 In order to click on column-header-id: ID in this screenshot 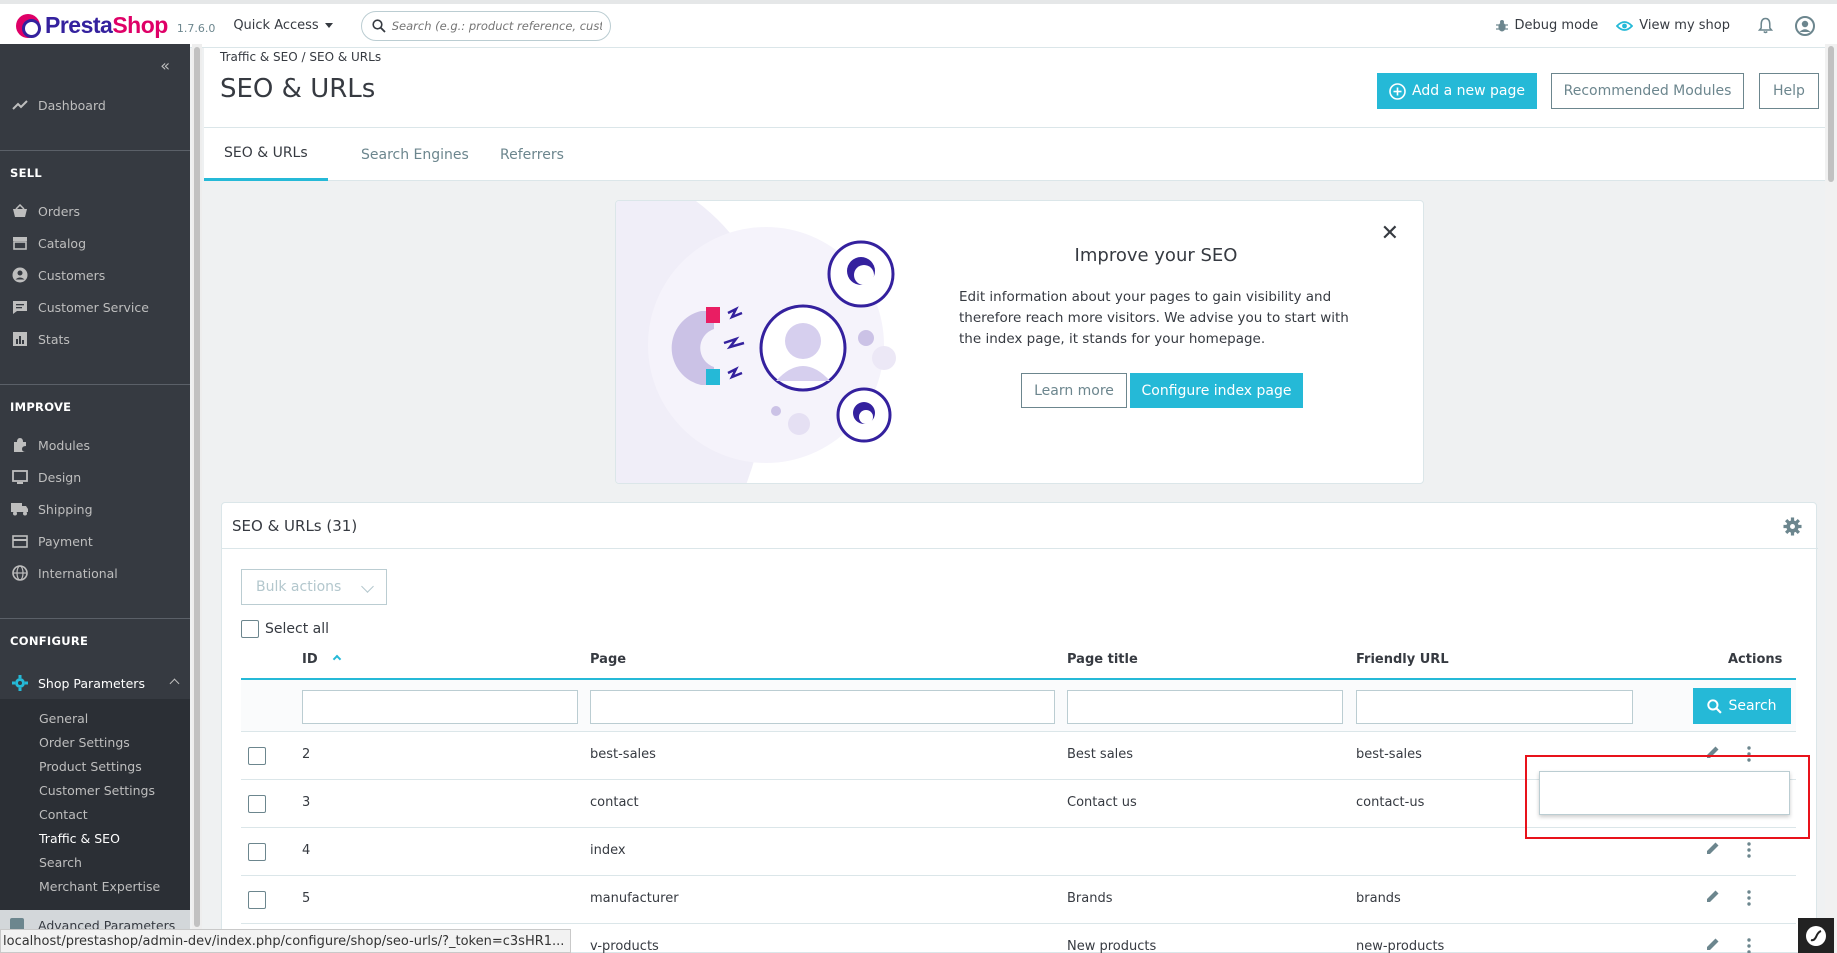, I will do `click(322, 659)`.